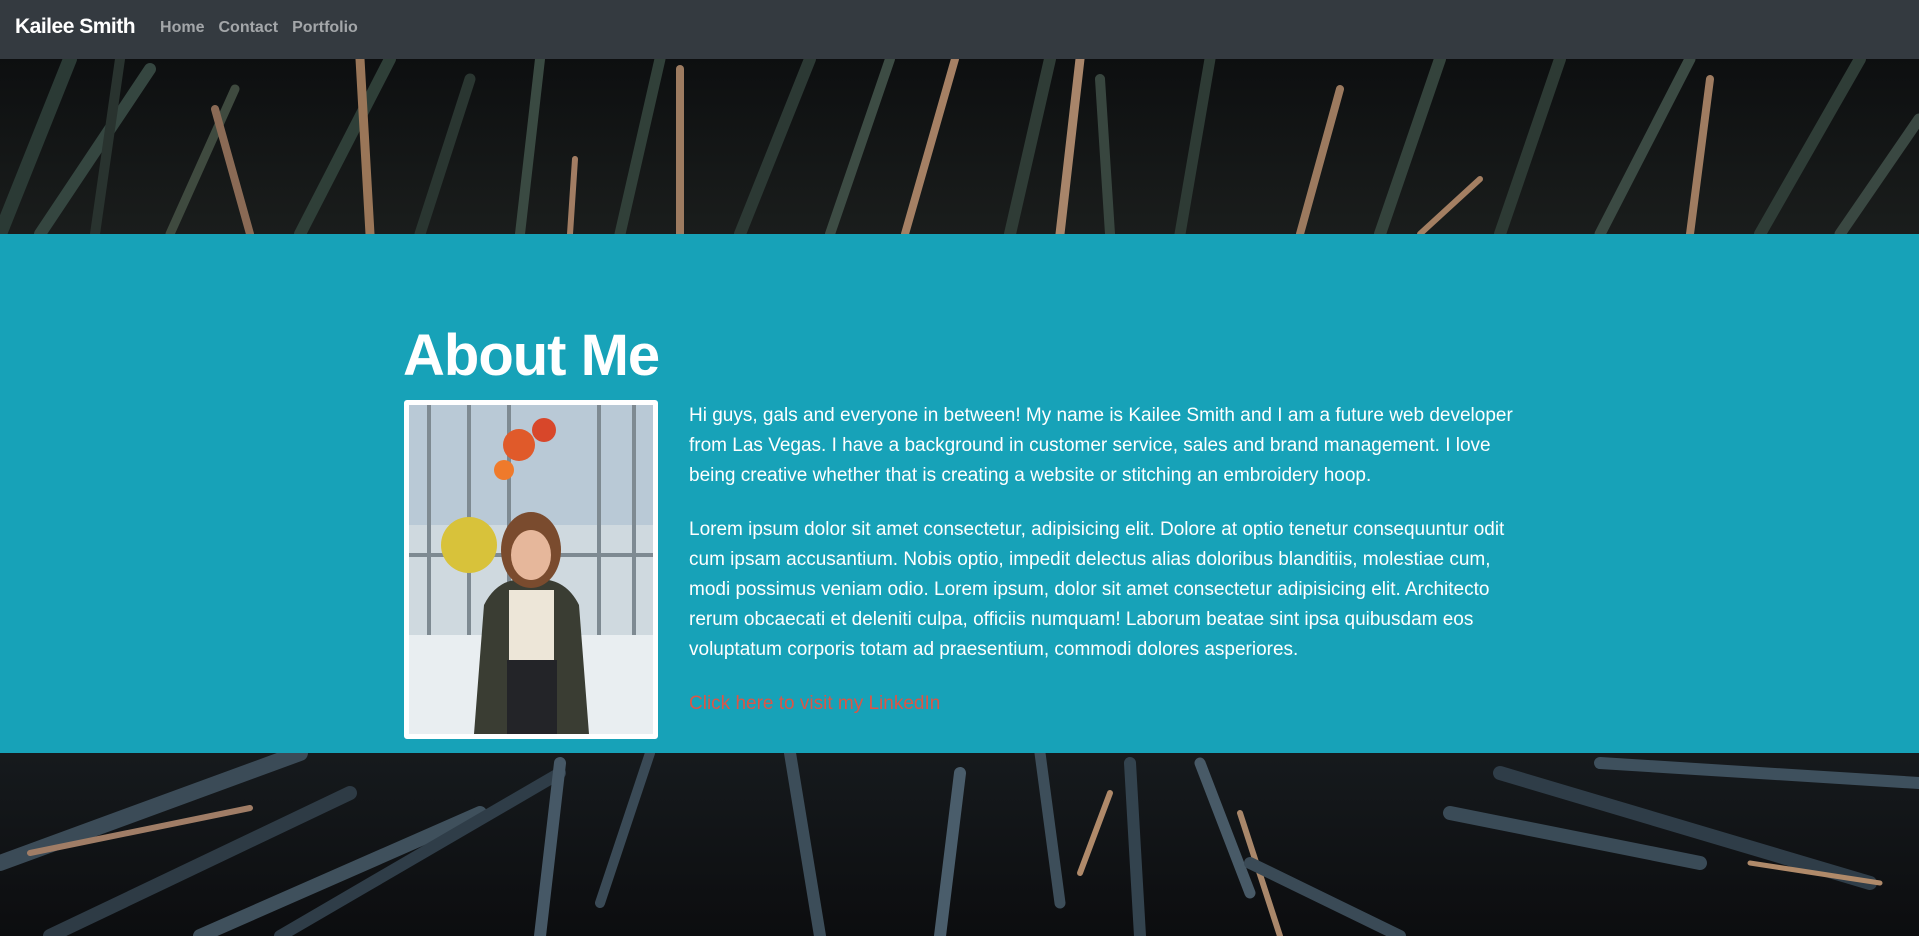 Image resolution: width=1919 pixels, height=936 pixels. I want to click on linkedin-link: Click here to visit my LinkedIn, so click(814, 704).